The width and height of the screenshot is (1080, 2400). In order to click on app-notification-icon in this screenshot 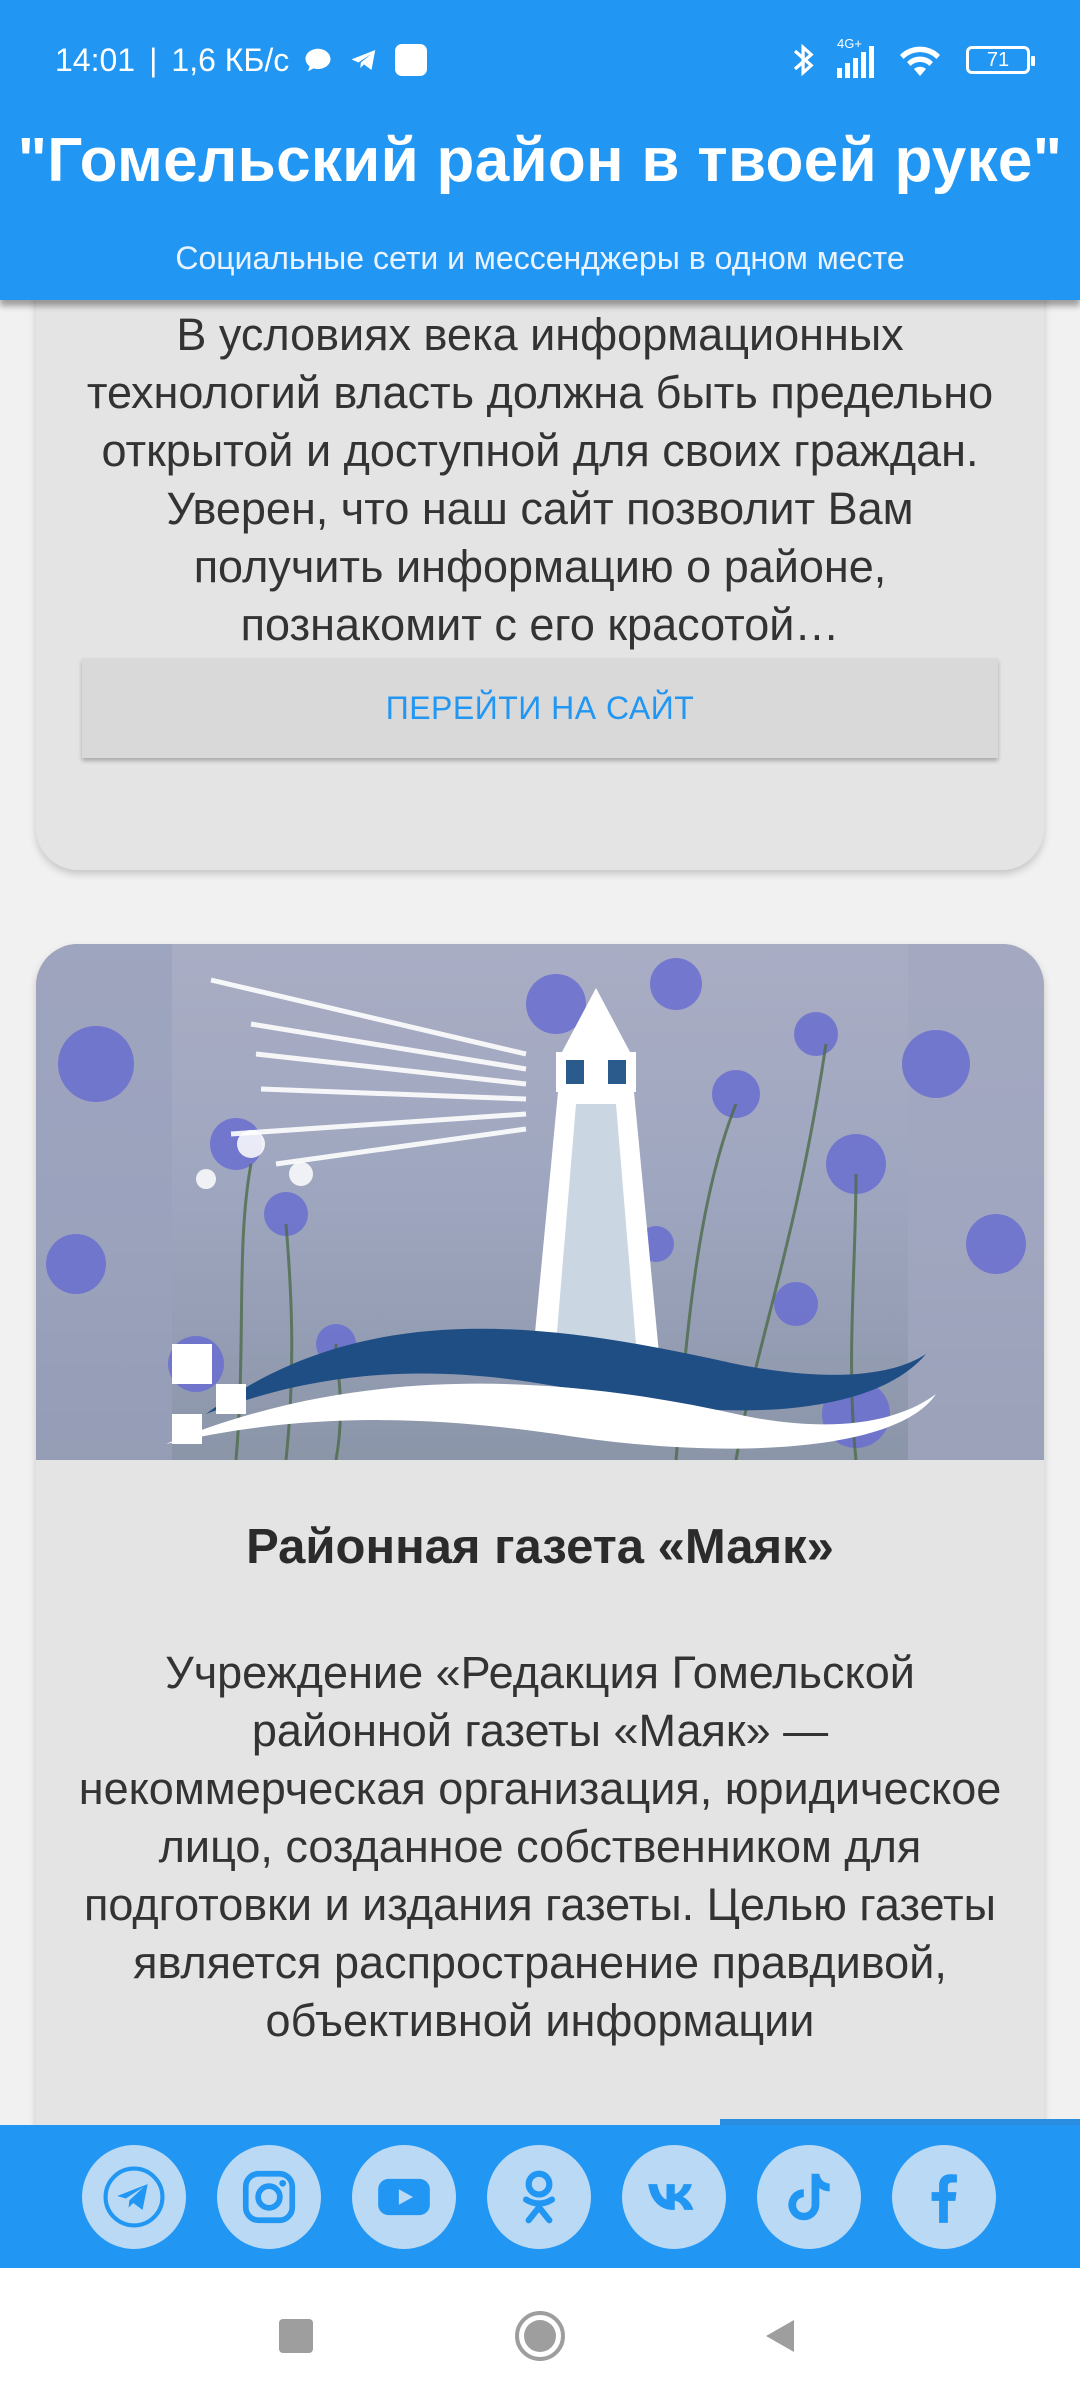, I will do `click(411, 60)`.